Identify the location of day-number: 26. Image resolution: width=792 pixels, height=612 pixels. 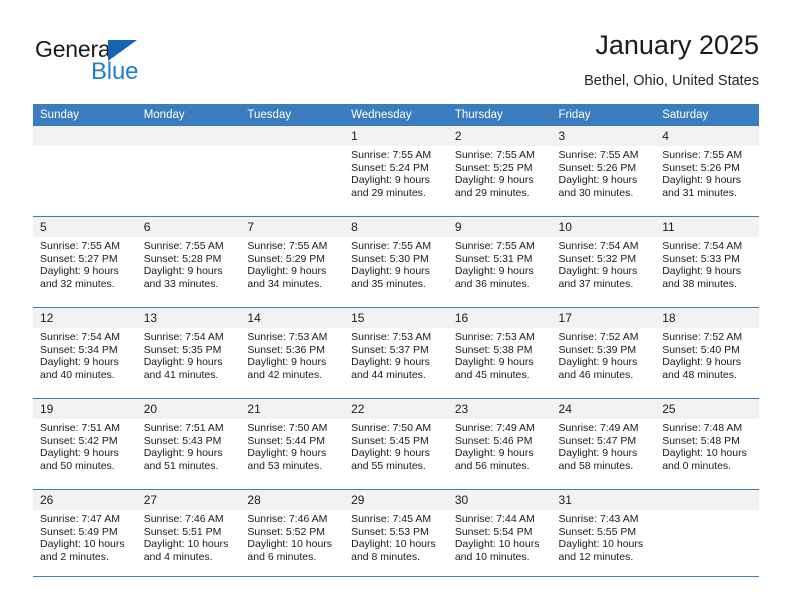
(85, 500).